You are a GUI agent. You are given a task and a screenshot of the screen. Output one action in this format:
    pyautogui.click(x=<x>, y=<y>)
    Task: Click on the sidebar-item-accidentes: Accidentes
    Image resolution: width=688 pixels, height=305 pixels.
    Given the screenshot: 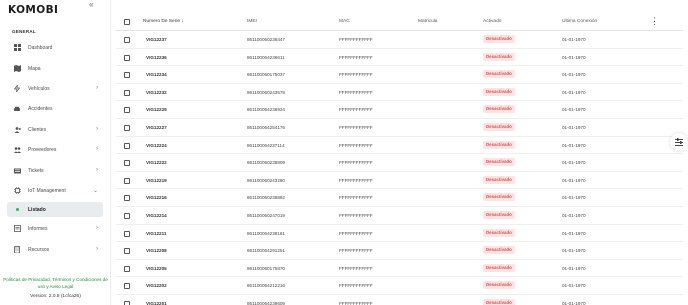 What is the action you would take?
    pyautogui.click(x=55, y=108)
    